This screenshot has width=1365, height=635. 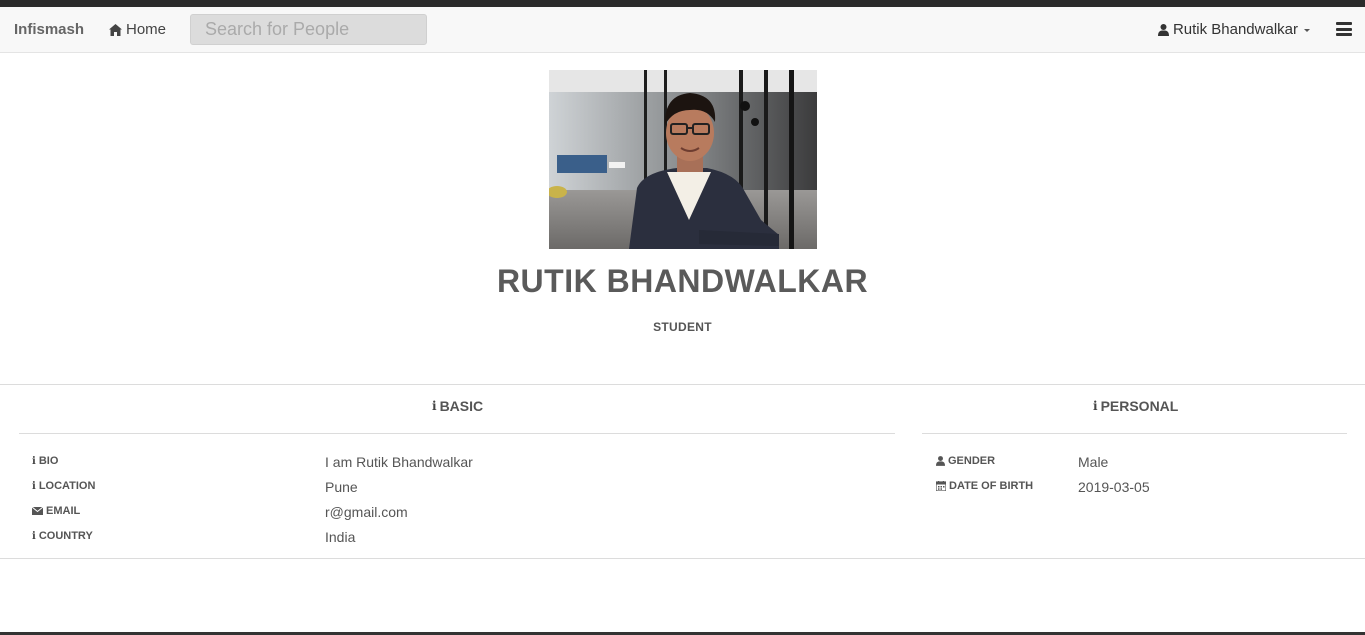 What do you see at coordinates (1093, 462) in the screenshot?
I see `gender-value: Male` at bounding box center [1093, 462].